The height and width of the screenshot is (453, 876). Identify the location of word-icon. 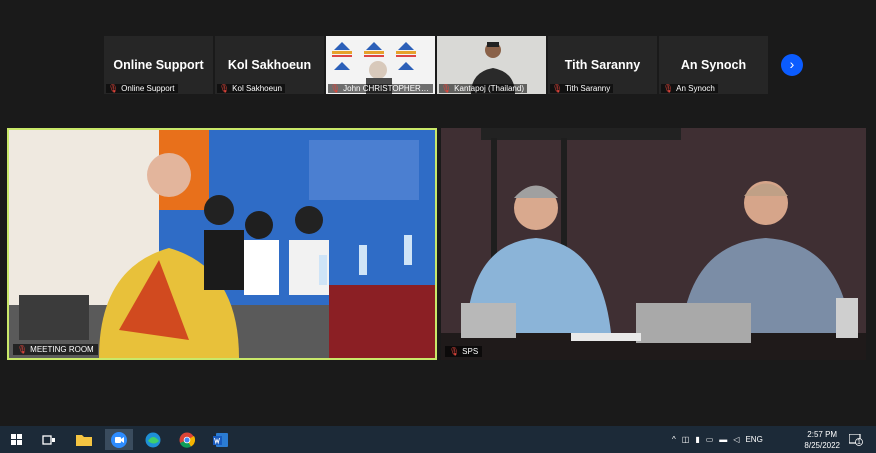
(221, 439).